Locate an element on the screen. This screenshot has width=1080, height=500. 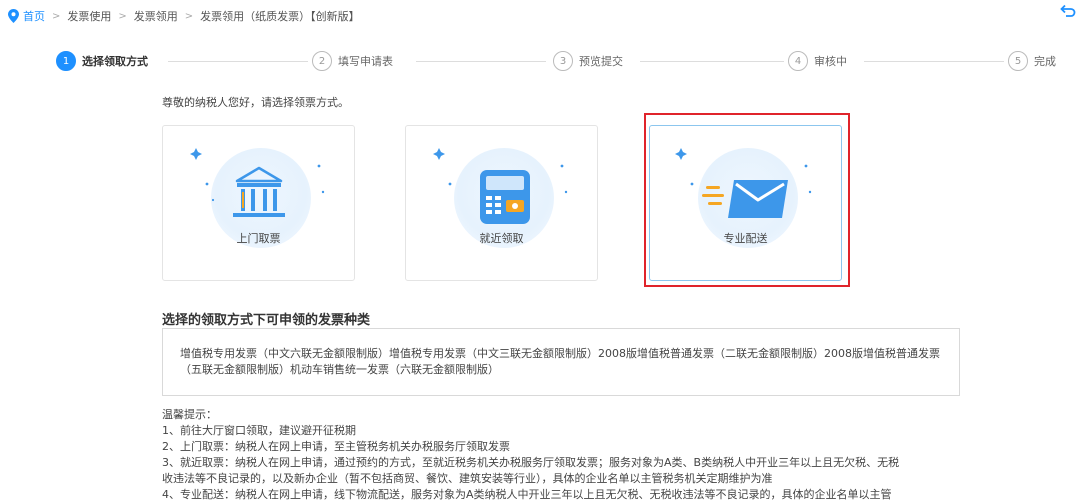
step-label: 完成 is located at coordinates (1045, 61).